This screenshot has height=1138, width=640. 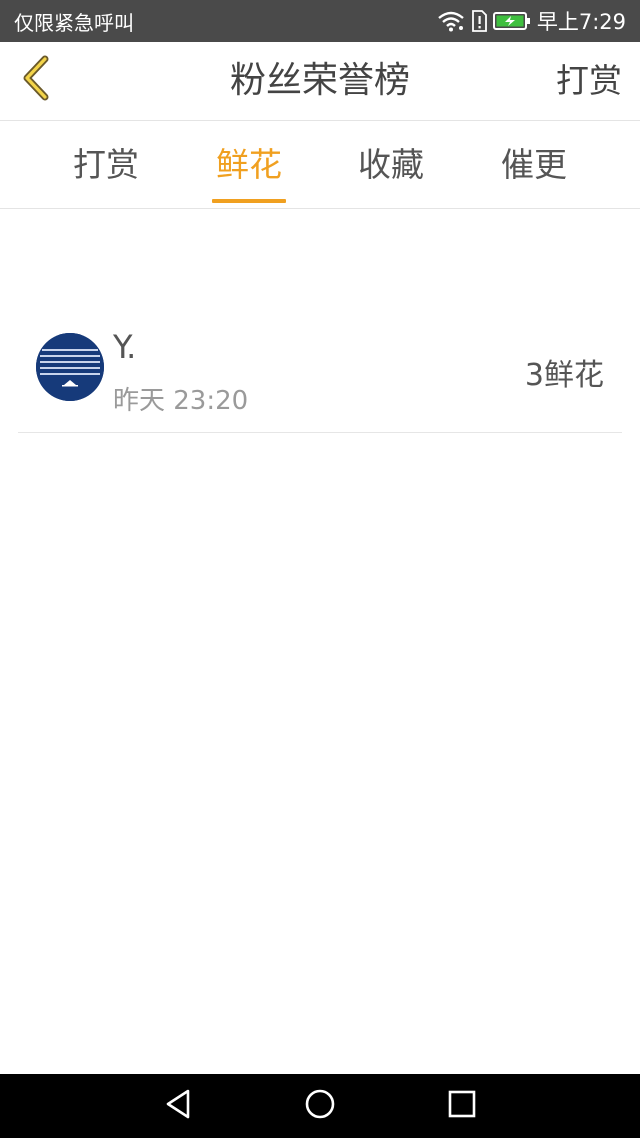 I want to click on nav-home-button, so click(x=320, y=1106).